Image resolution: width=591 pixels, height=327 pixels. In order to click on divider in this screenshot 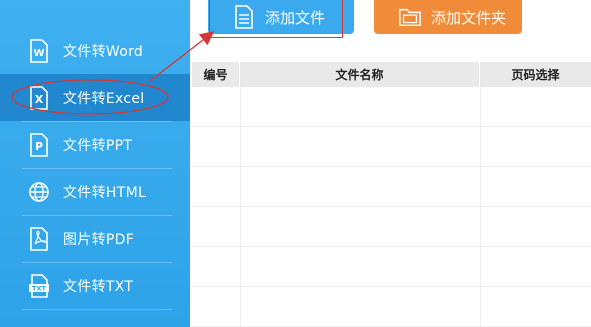, I will do `click(97, 309)`.